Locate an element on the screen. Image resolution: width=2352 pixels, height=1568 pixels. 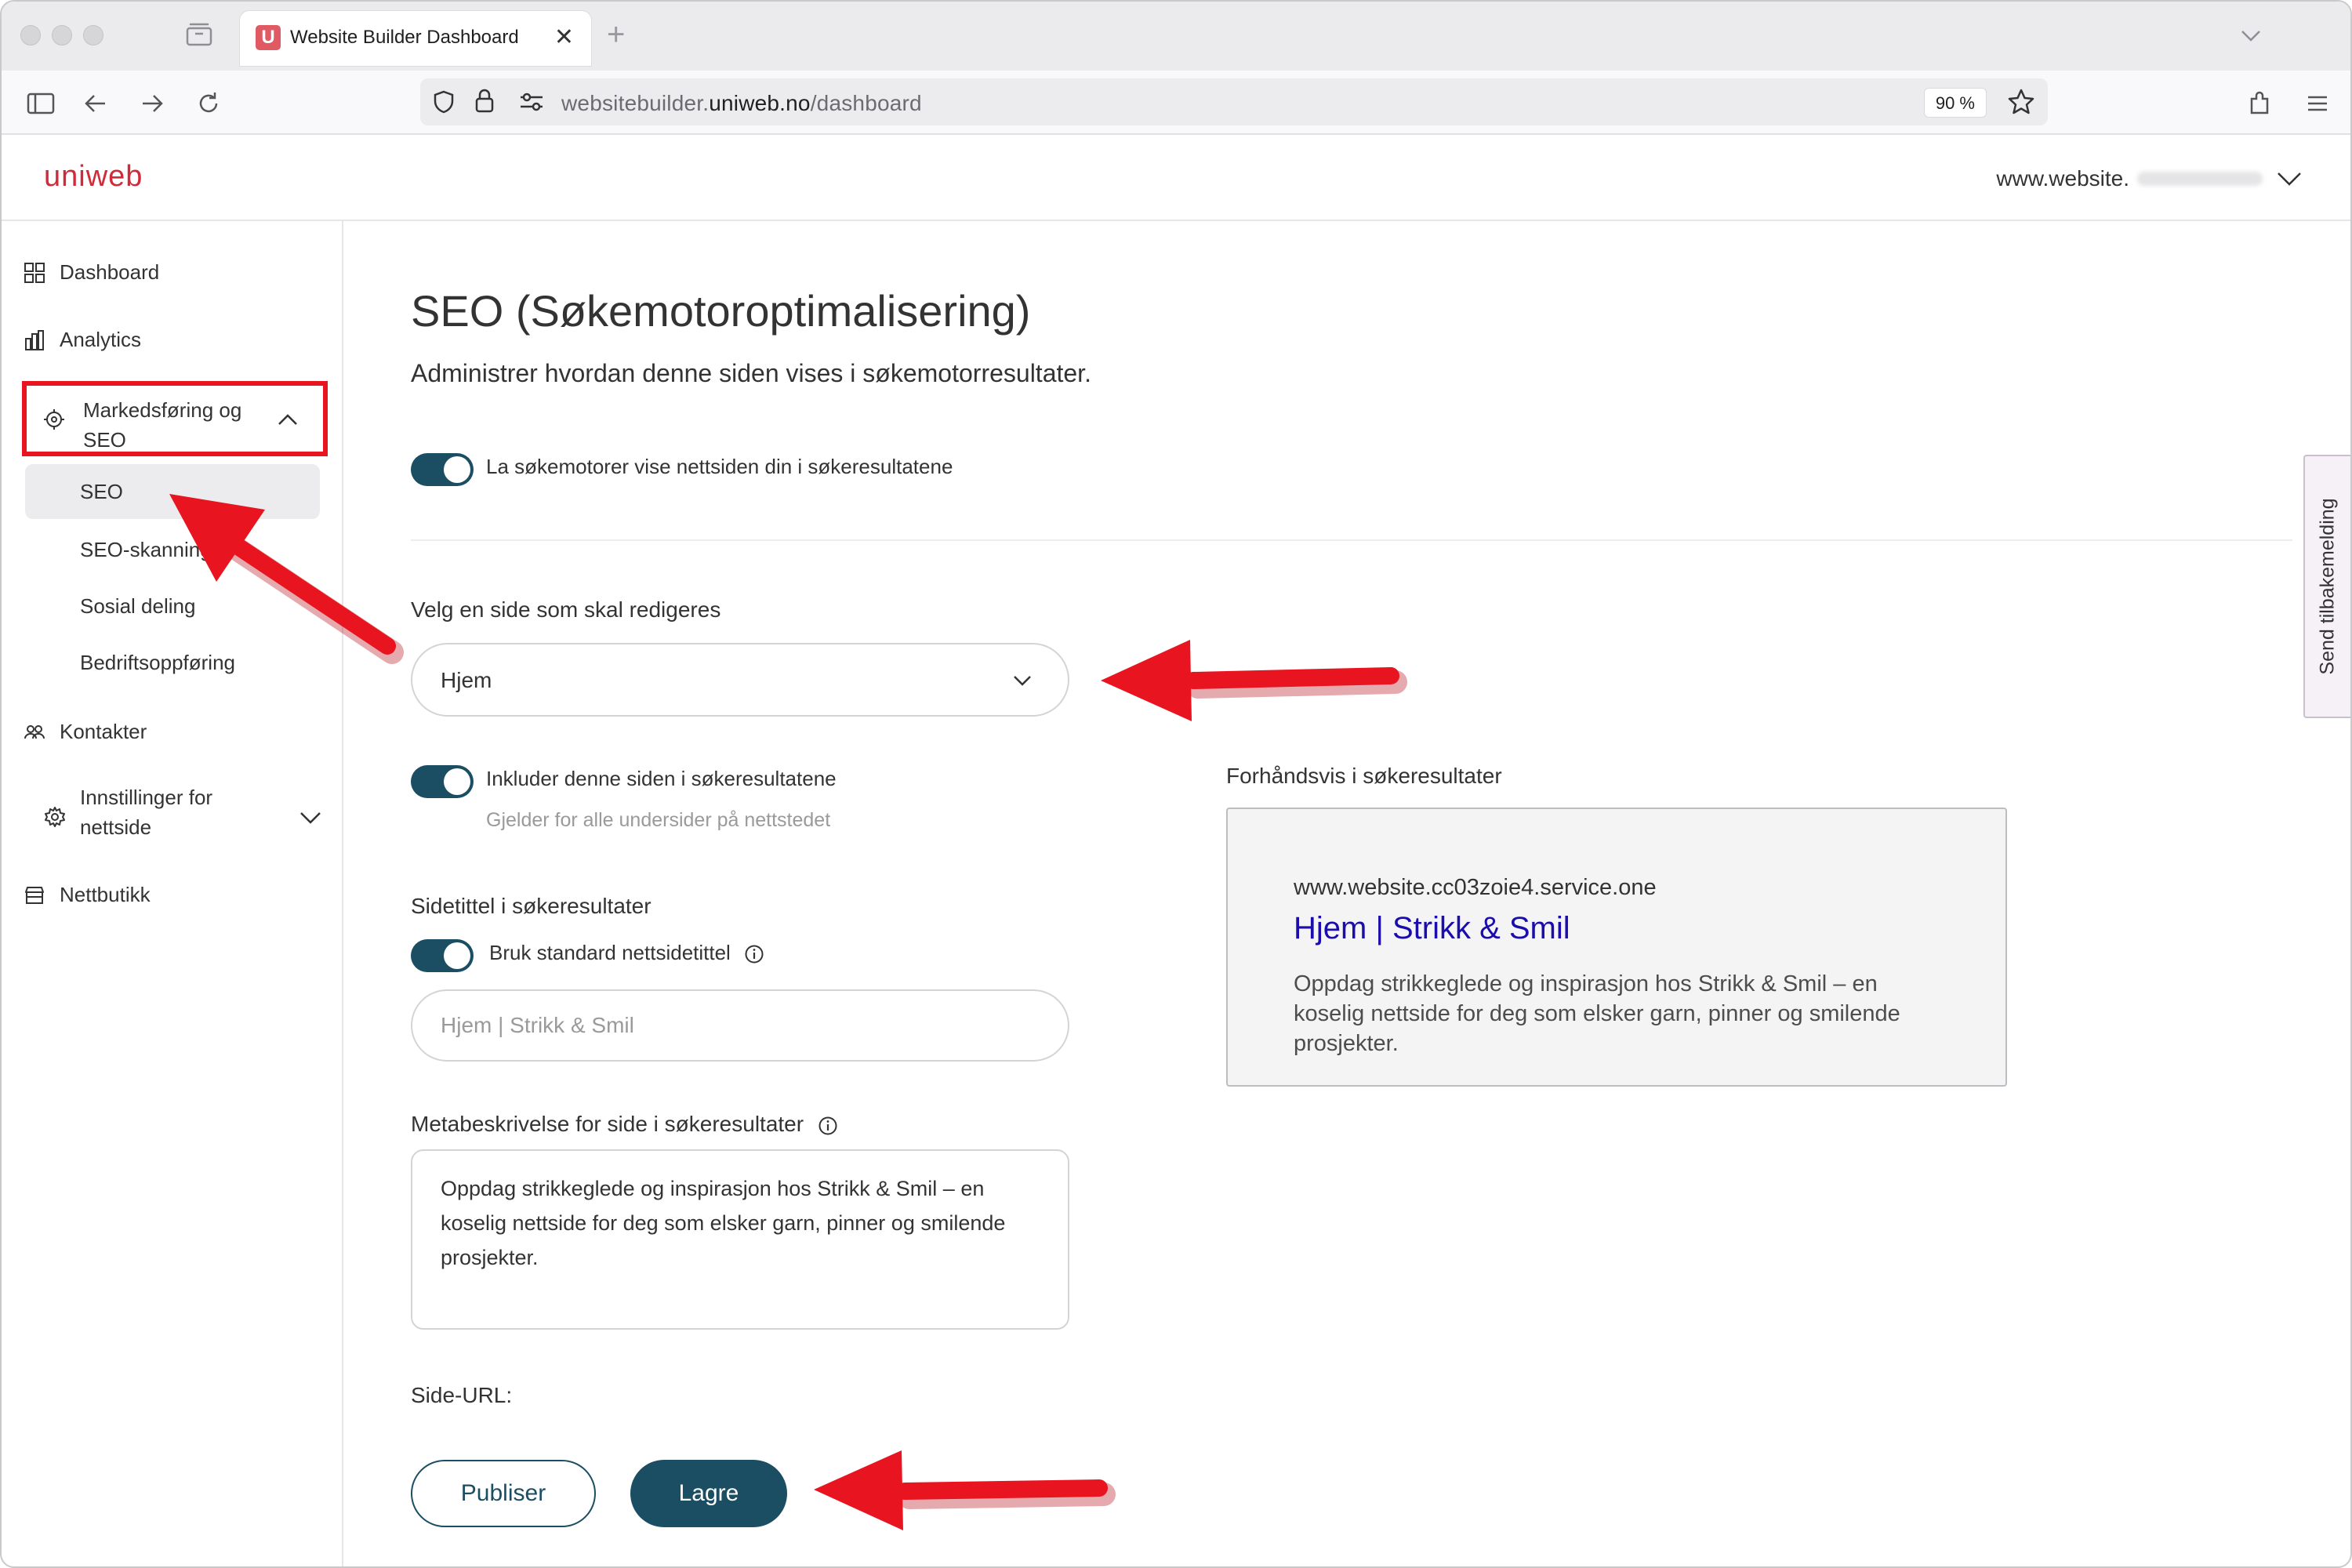
sidebar-subitem-business: Bedriftsoppføring is located at coordinates (157, 663).